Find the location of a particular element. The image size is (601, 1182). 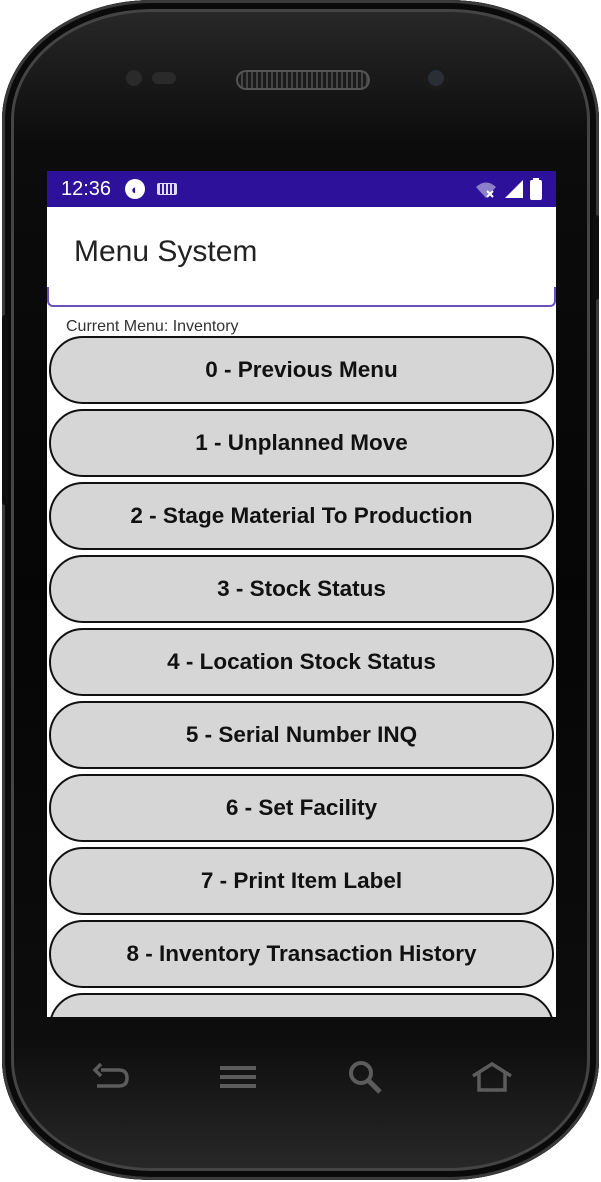

light-sensor is located at coordinates (164, 78).